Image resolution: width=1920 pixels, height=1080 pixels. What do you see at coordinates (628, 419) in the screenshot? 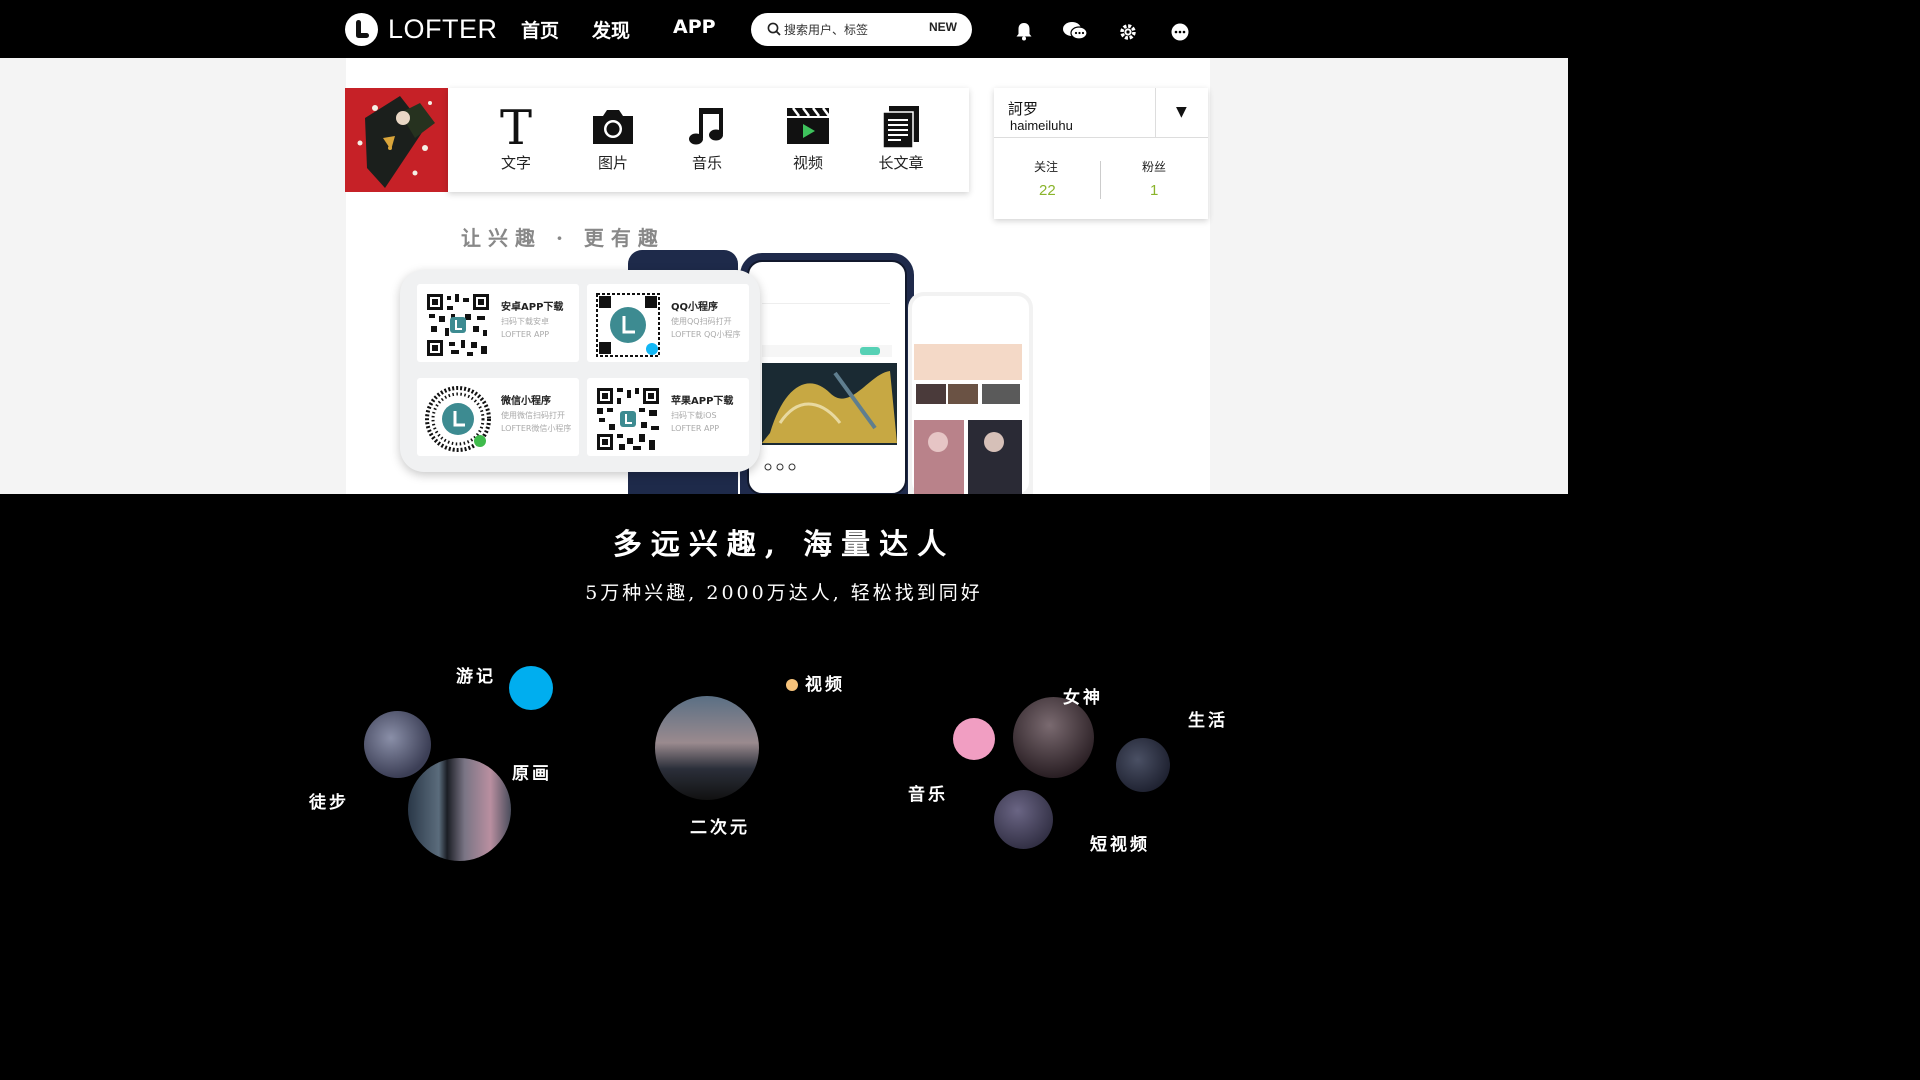
I see `qr-code-ios` at bounding box center [628, 419].